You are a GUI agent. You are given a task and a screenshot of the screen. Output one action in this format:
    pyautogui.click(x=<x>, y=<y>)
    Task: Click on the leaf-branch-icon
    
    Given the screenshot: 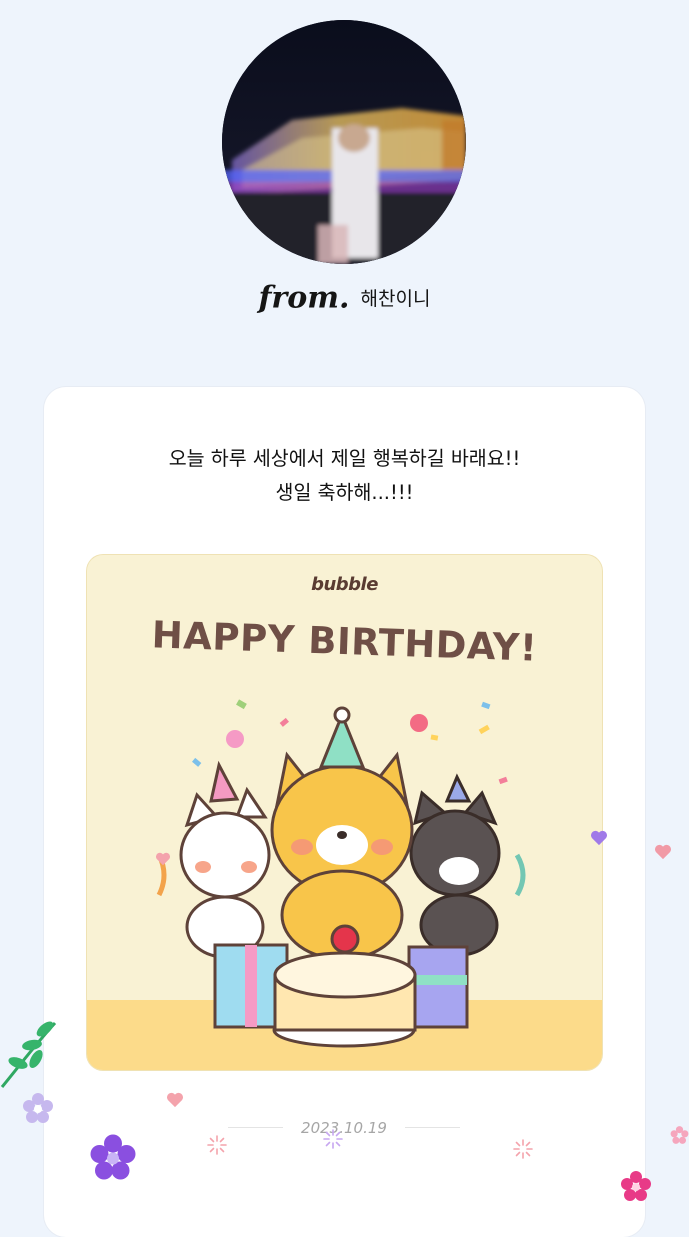 What is the action you would take?
    pyautogui.click(x=28, y=1054)
    